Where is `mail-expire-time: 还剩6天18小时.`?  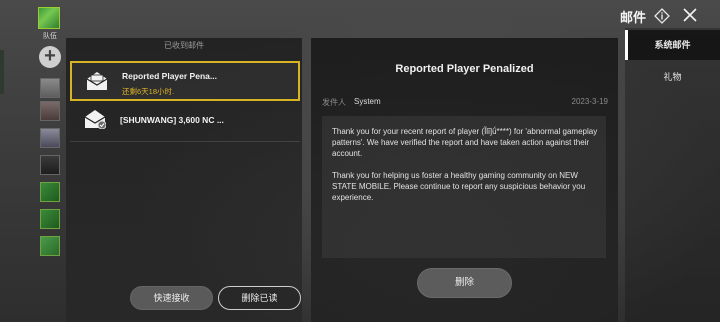
mail-expire-time: 还剩6天18小时. is located at coordinates (148, 91).